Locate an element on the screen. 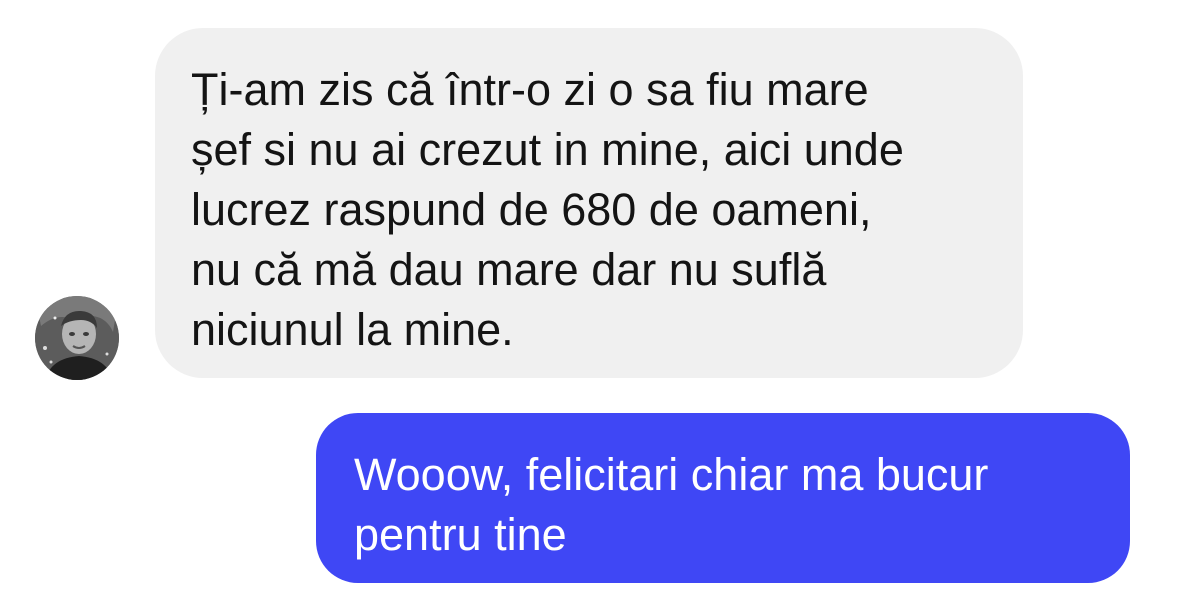 The image size is (1200, 590). sender-avatar is located at coordinates (77, 338).